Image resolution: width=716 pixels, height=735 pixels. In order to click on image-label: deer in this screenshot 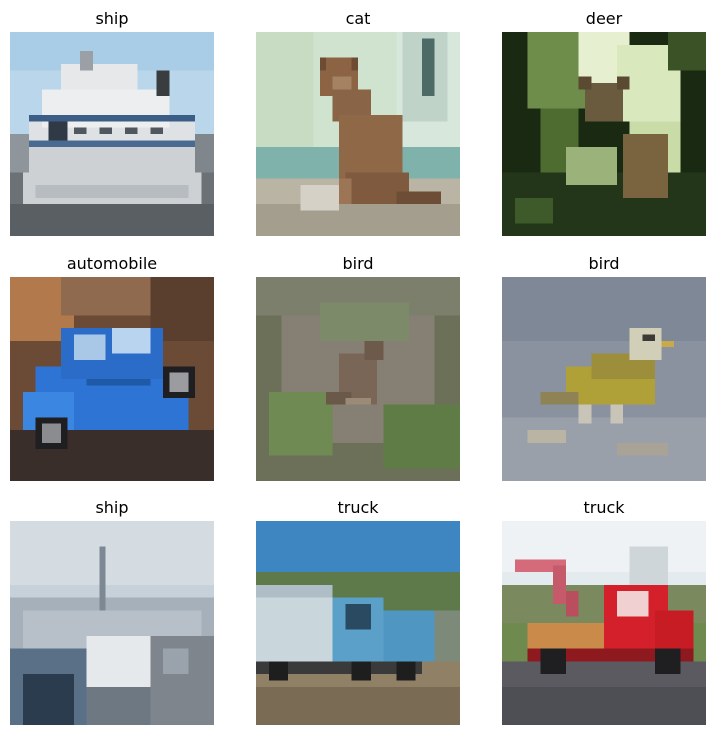, I will do `click(604, 18)`.